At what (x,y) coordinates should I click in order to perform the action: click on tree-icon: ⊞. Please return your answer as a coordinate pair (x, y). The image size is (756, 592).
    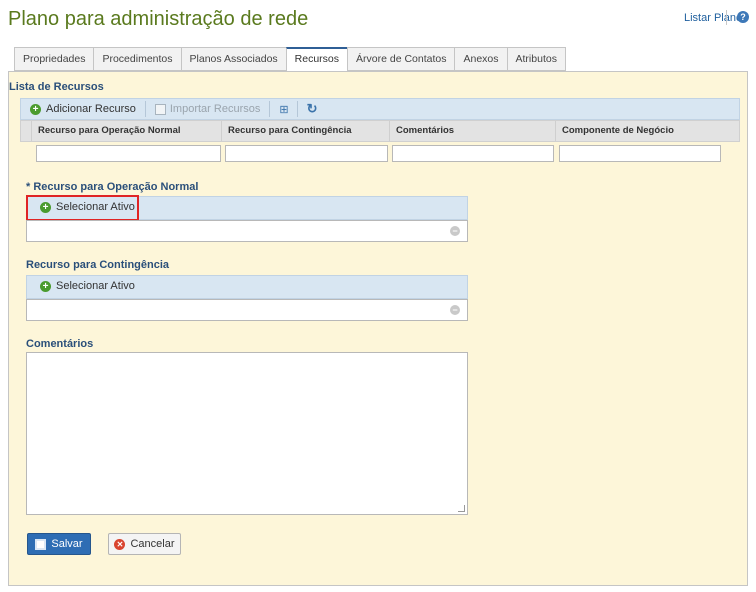
    Looking at the image, I should click on (283, 109).